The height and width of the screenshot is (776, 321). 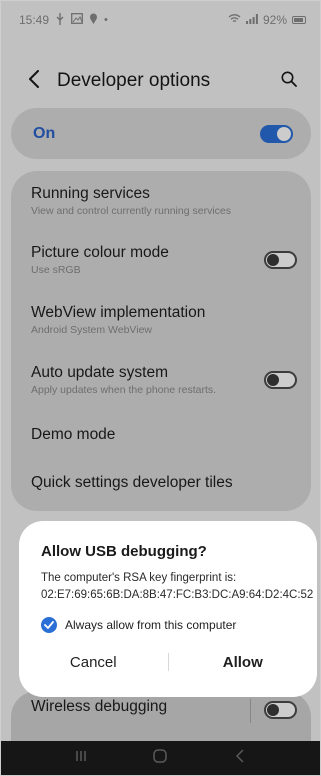 What do you see at coordinates (243, 662) in the screenshot?
I see `allow-button: Allow` at bounding box center [243, 662].